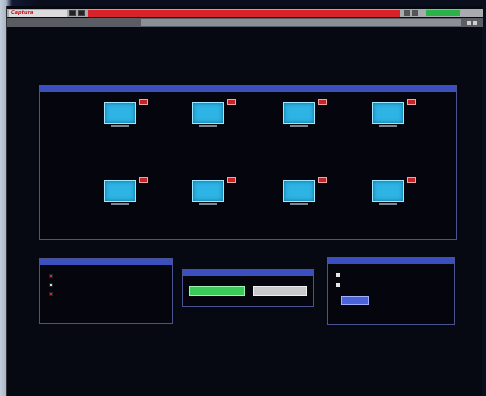 This screenshot has height=396, width=486. What do you see at coordinates (81, 13) in the screenshot?
I see `alarm-toggle-button` at bounding box center [81, 13].